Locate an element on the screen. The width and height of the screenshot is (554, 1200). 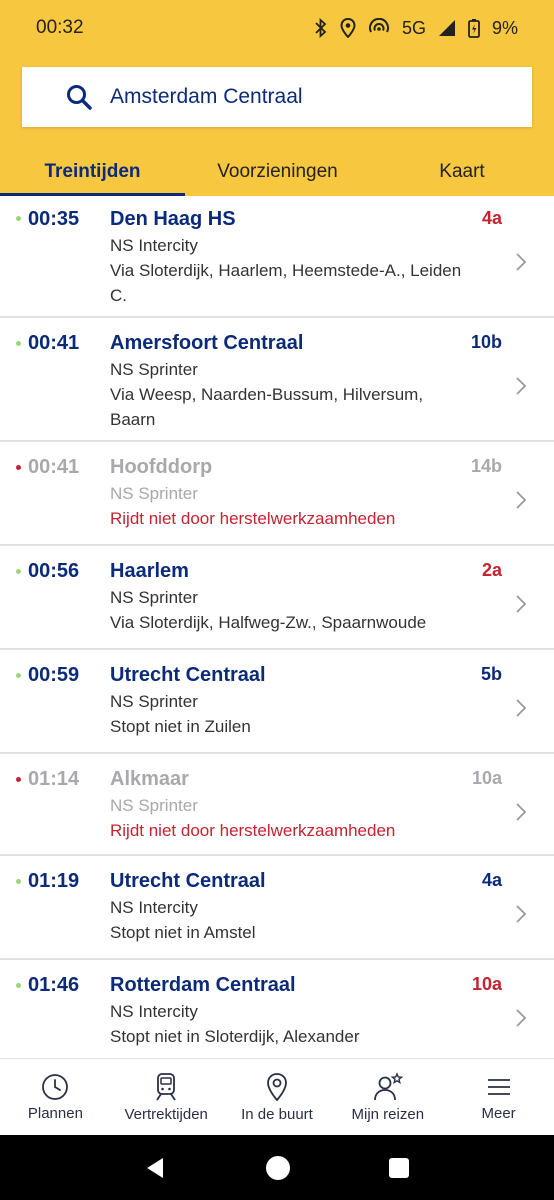
departure-destination: Den Haag HS is located at coordinates (173, 219).